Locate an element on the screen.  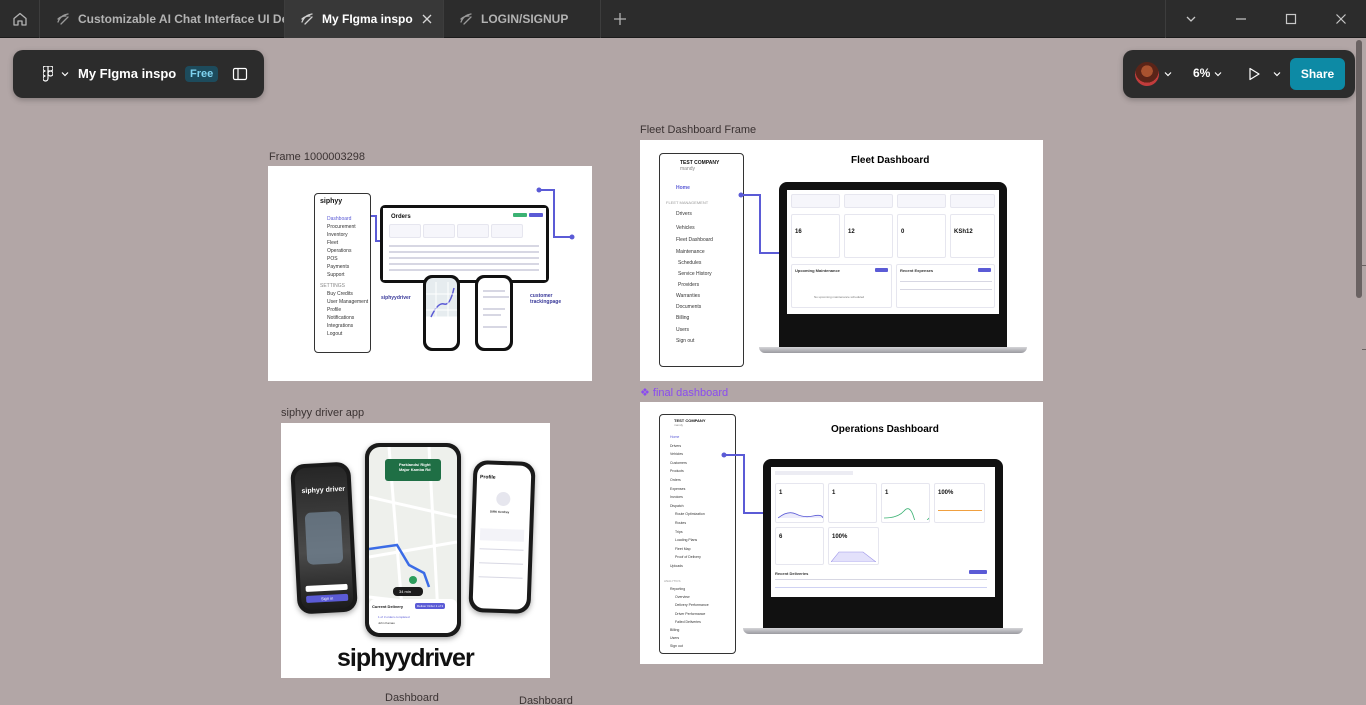
splash-brand: siphyy driver is located at coordinates (323, 490).